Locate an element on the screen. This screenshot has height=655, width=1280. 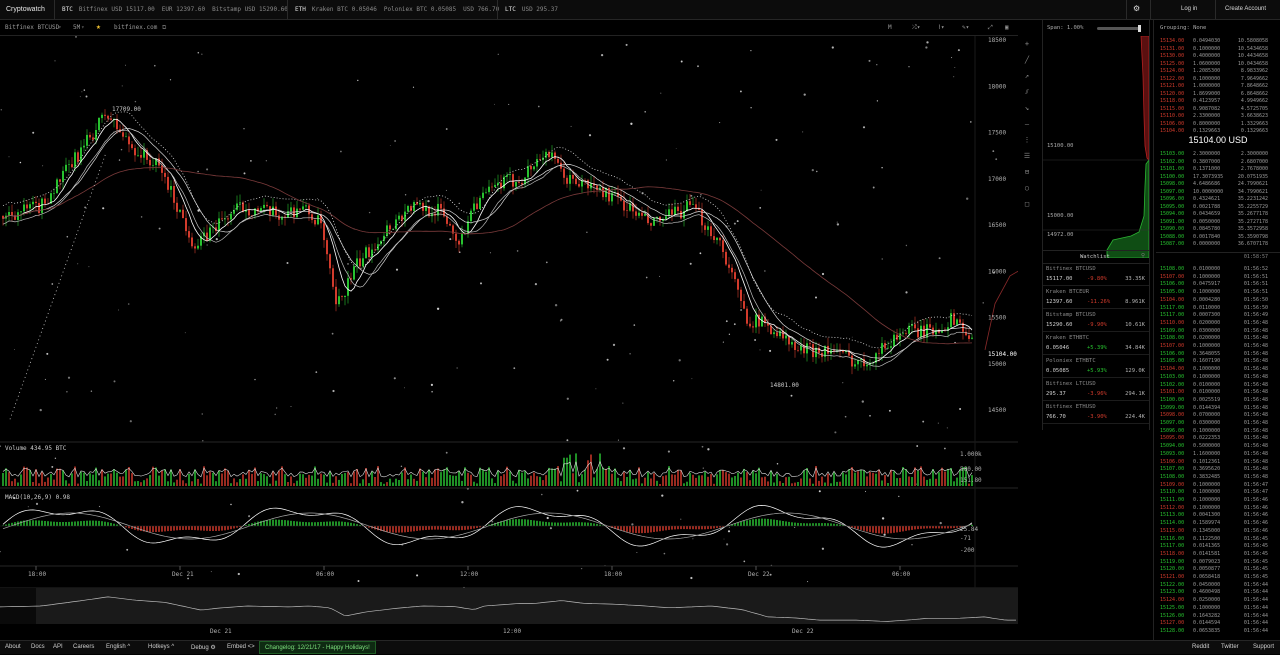
close-chart-icon: ▣ is located at coordinates (1007, 27).